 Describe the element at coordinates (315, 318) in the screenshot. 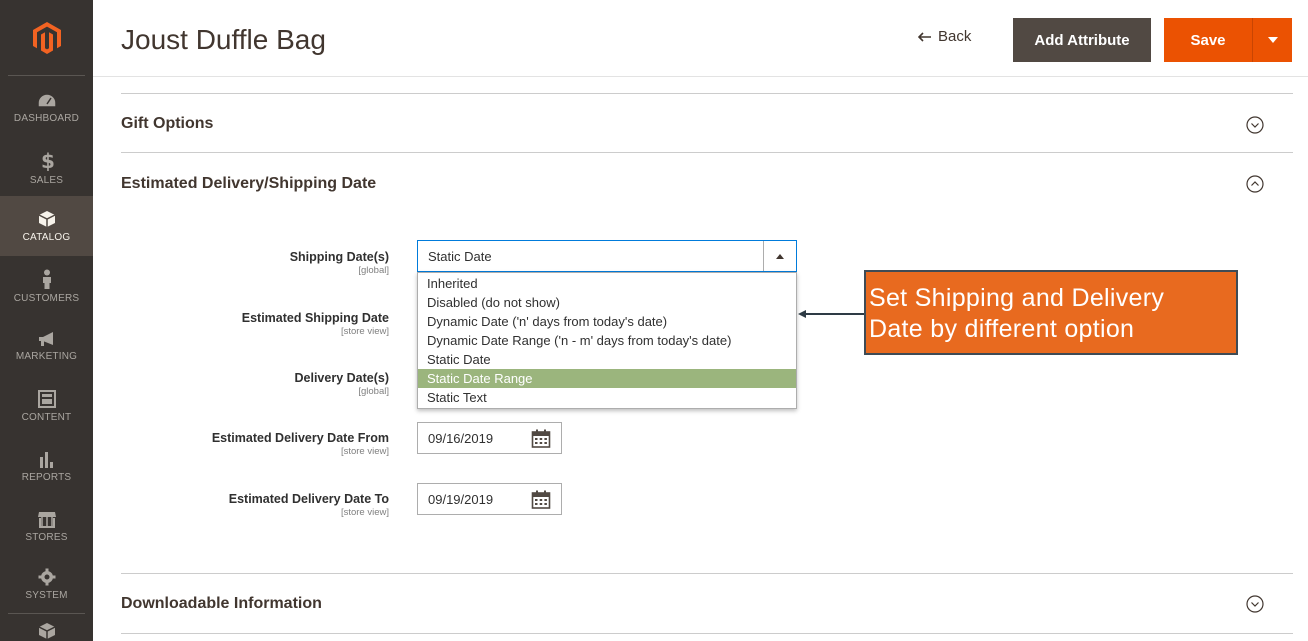

I see `estimated-shipping-date-label: Estimated Shipping Date` at that location.